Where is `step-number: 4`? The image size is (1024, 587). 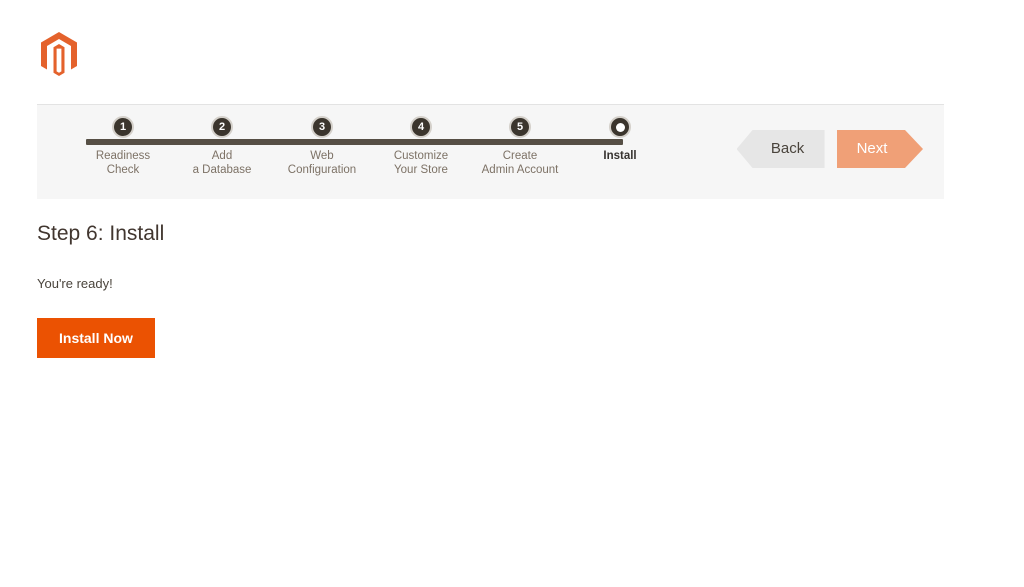 step-number: 4 is located at coordinates (421, 127).